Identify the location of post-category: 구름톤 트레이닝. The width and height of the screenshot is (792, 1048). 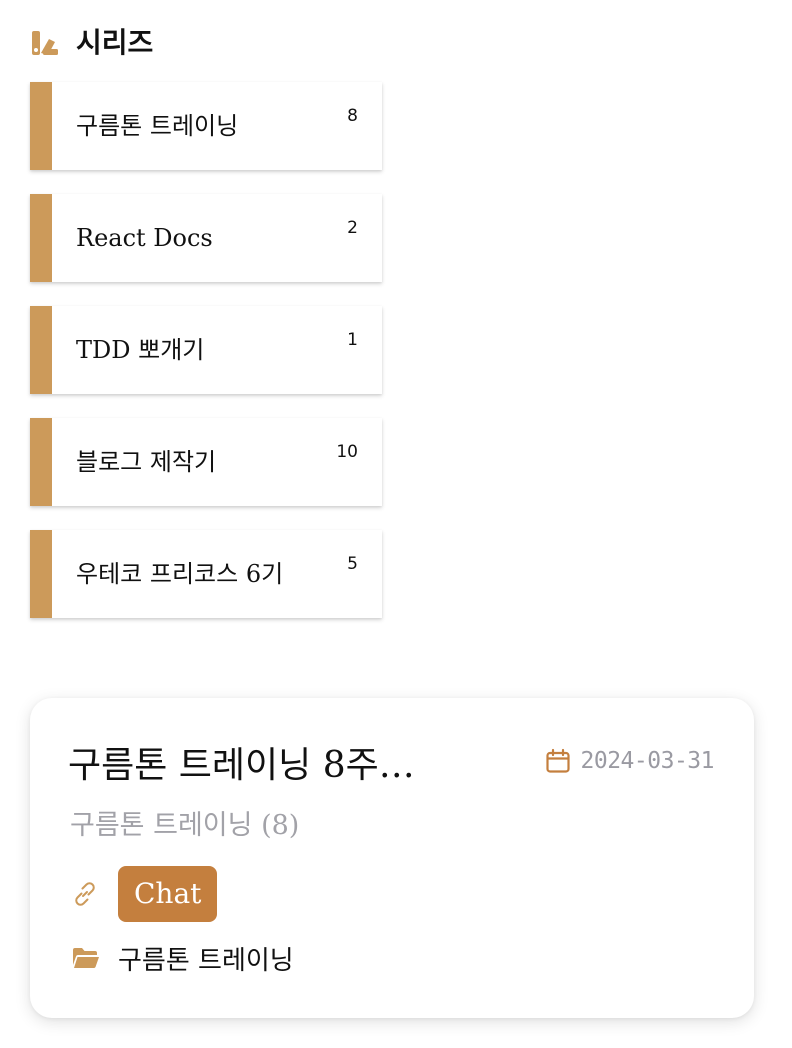
(183, 958).